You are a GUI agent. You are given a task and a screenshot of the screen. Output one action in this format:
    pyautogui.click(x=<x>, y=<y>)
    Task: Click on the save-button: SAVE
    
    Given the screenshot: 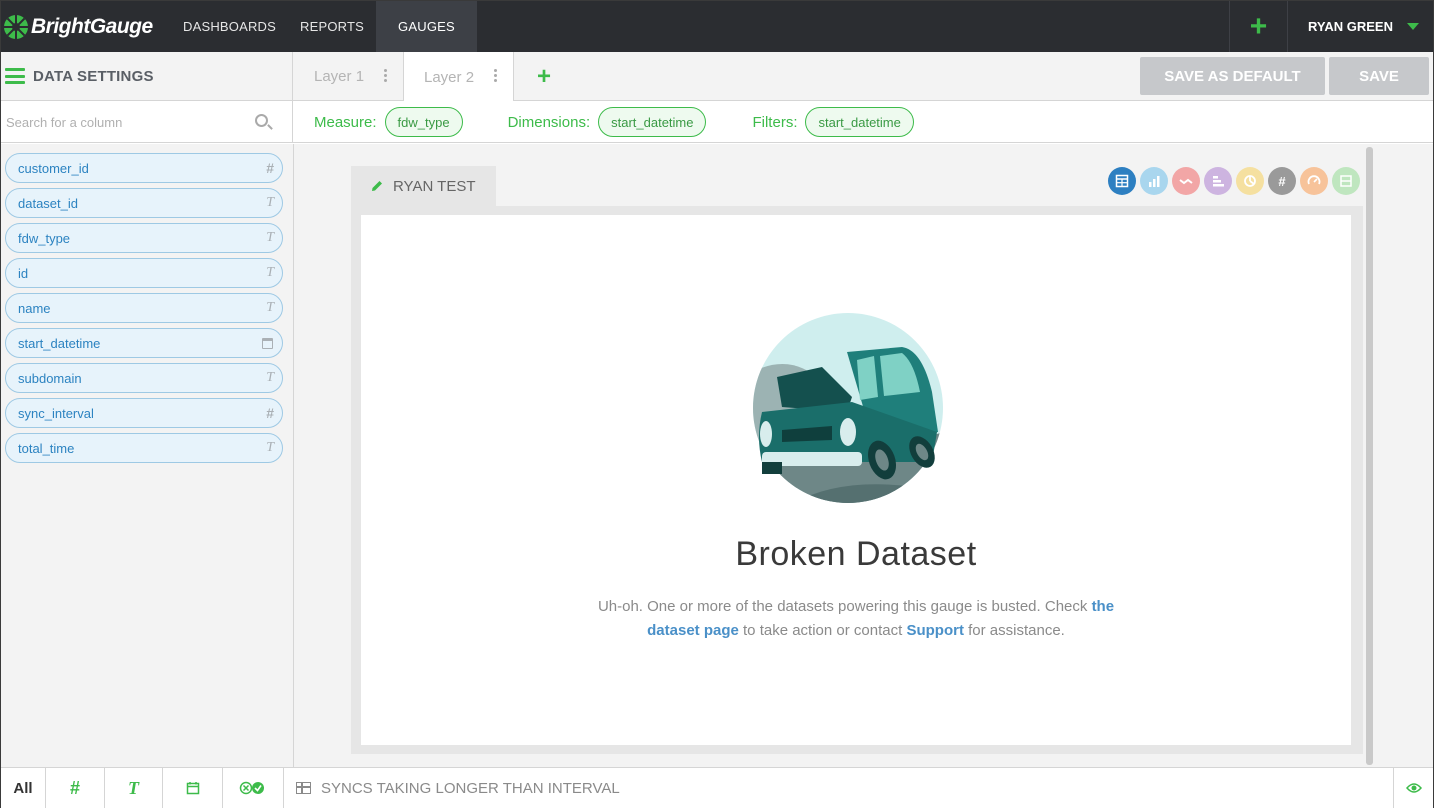 What is the action you would take?
    pyautogui.click(x=1379, y=76)
    